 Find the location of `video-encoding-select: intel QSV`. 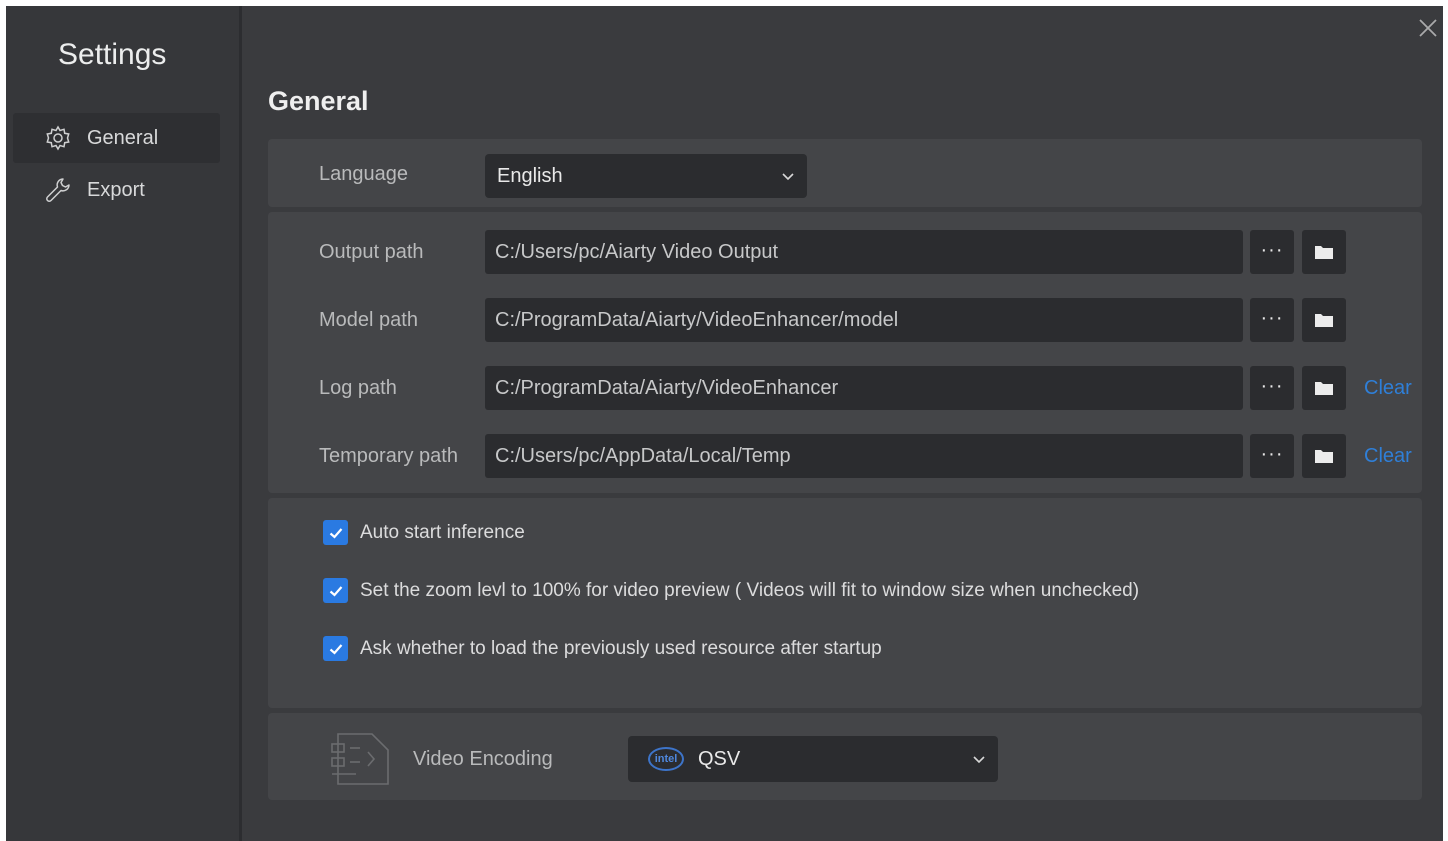

video-encoding-select: intel QSV is located at coordinates (813, 759).